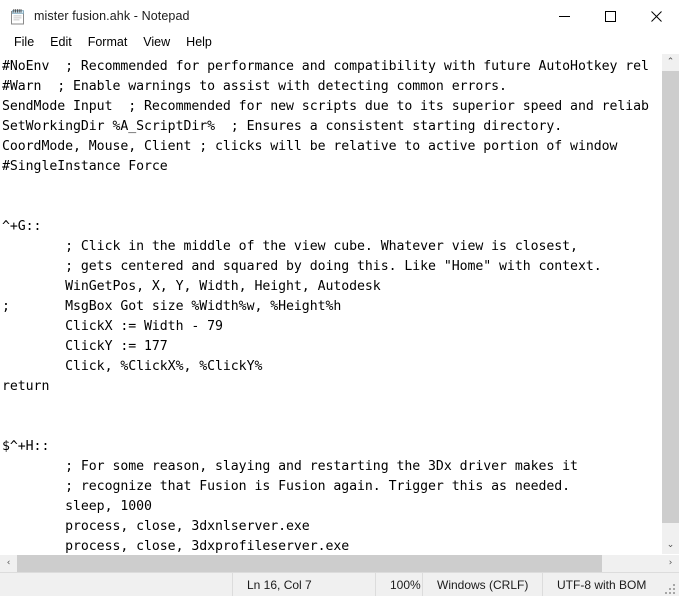 This screenshot has height=596, width=679. I want to click on scroll-right-arrow-icon: ›, so click(670, 563).